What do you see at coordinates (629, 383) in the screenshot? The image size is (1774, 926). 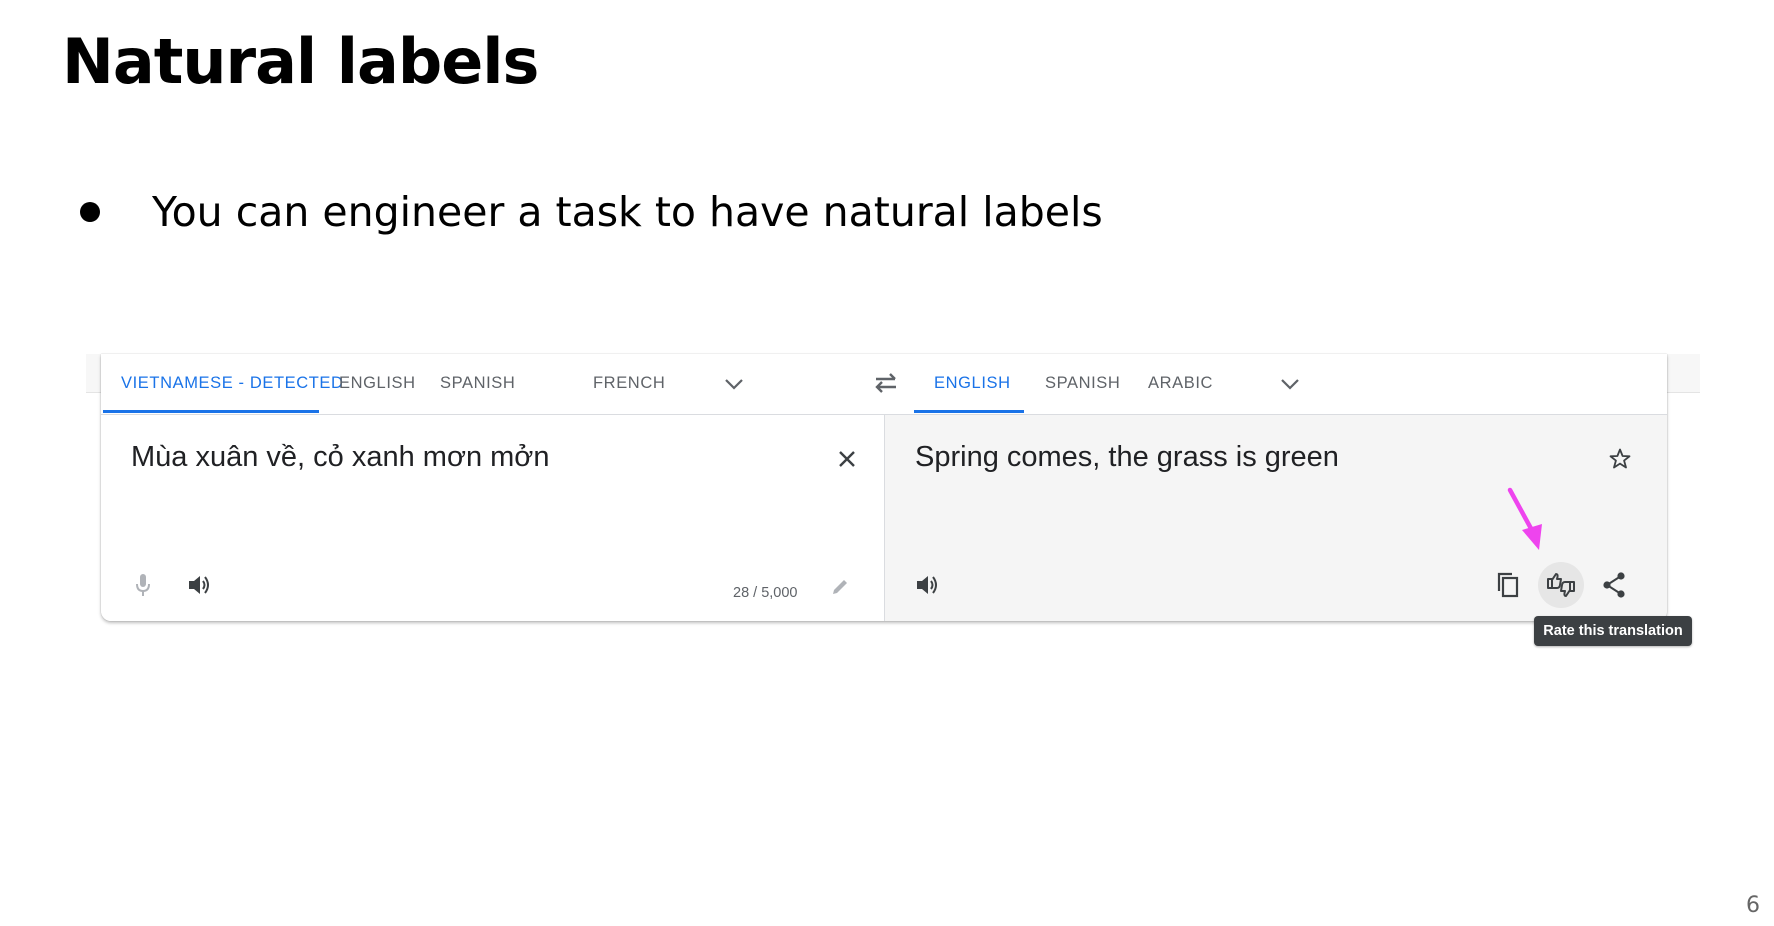 I see `tab-source-french: FRENCH` at bounding box center [629, 383].